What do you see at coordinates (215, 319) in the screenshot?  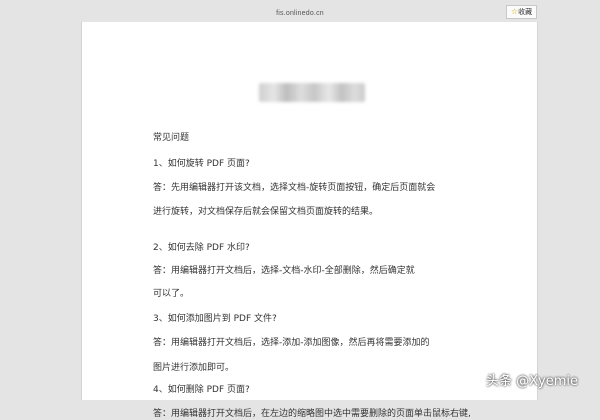 I see `question-3: 3、如何添加图片到 PDF 文件?` at bounding box center [215, 319].